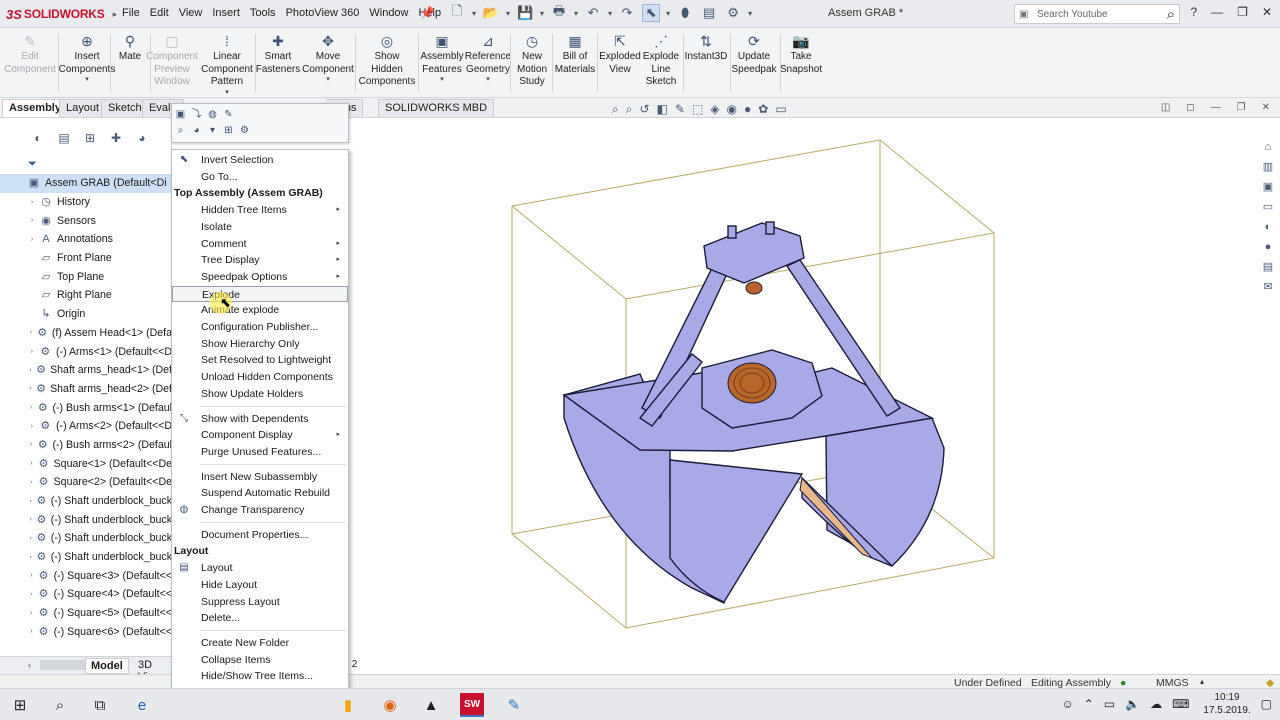 This screenshot has height=720, width=1280. What do you see at coordinates (162, 13) in the screenshot?
I see `menu-edit: Edit` at bounding box center [162, 13].